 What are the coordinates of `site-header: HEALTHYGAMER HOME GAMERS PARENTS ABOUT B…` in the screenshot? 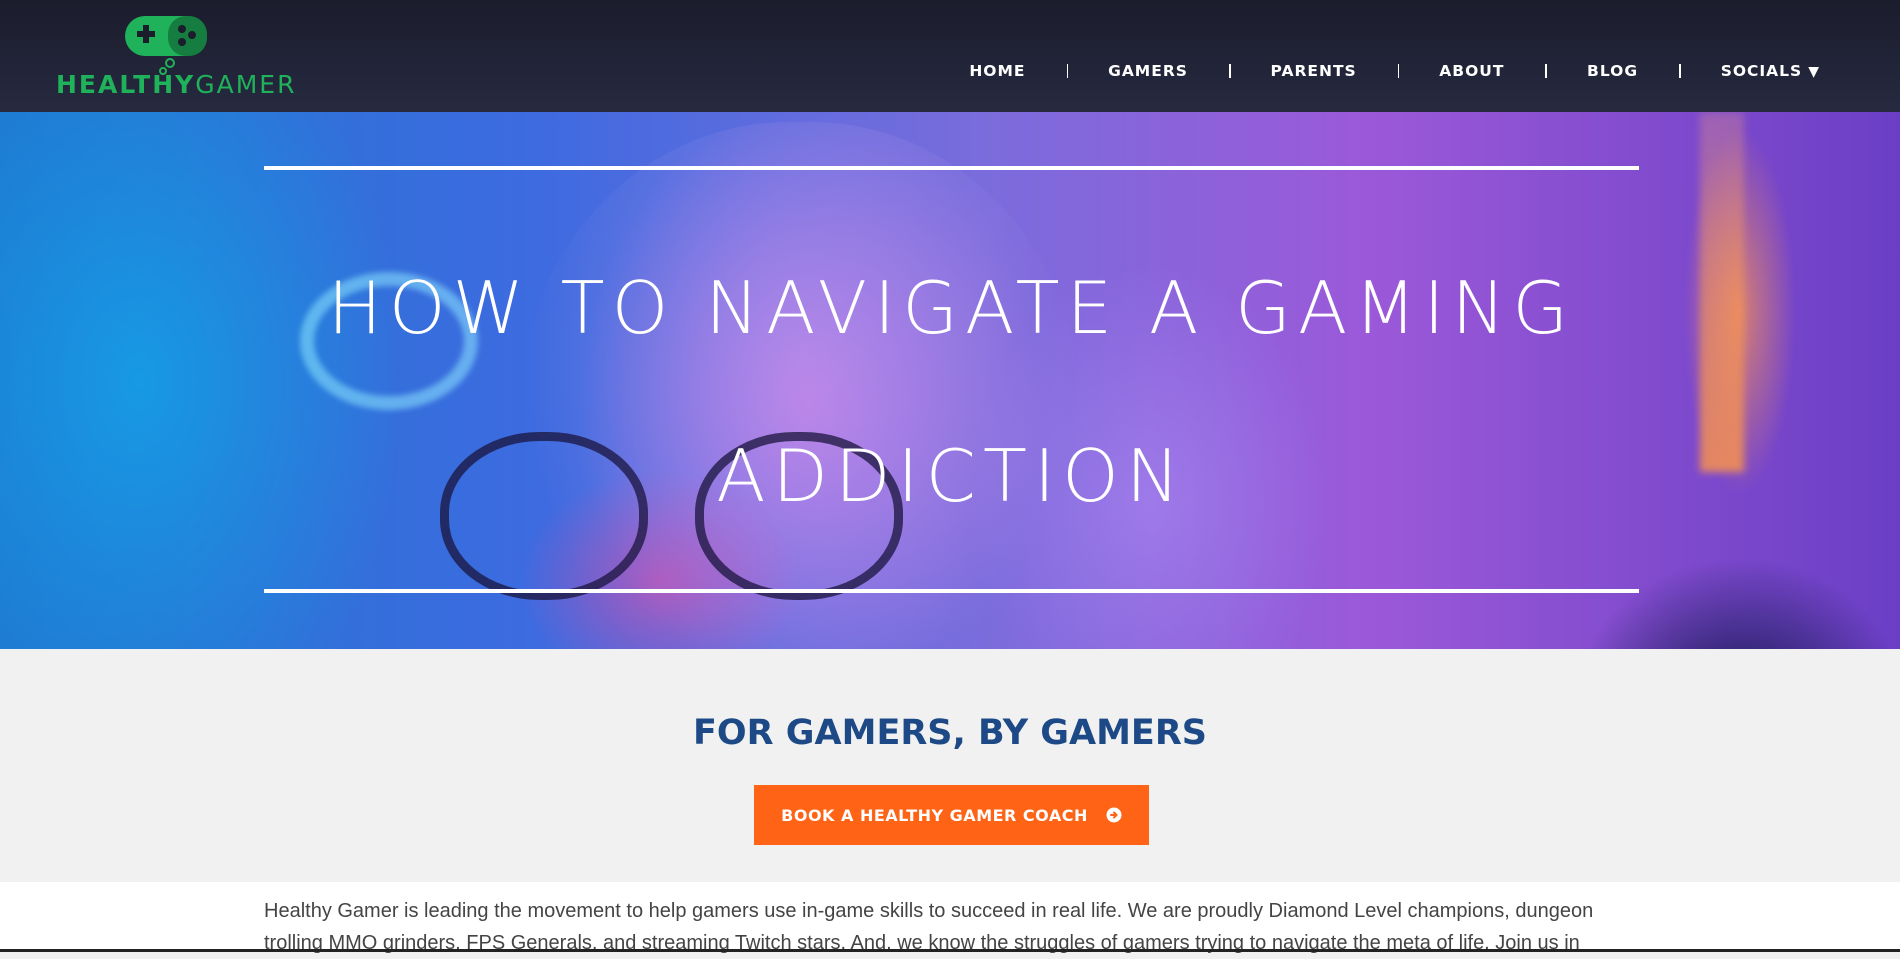 It's located at (950, 56).